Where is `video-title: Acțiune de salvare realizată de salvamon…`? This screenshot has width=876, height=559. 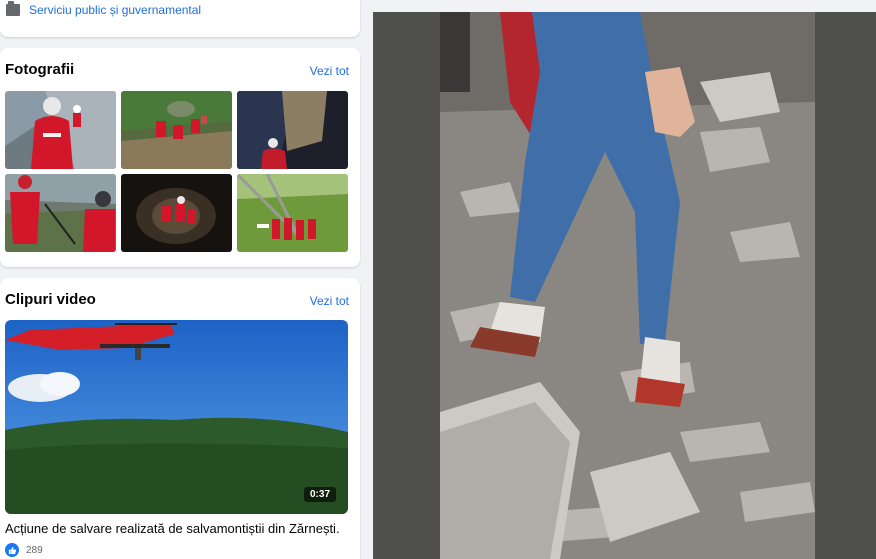 video-title: Acțiune de salvare realizată de salvamon… is located at coordinates (177, 528).